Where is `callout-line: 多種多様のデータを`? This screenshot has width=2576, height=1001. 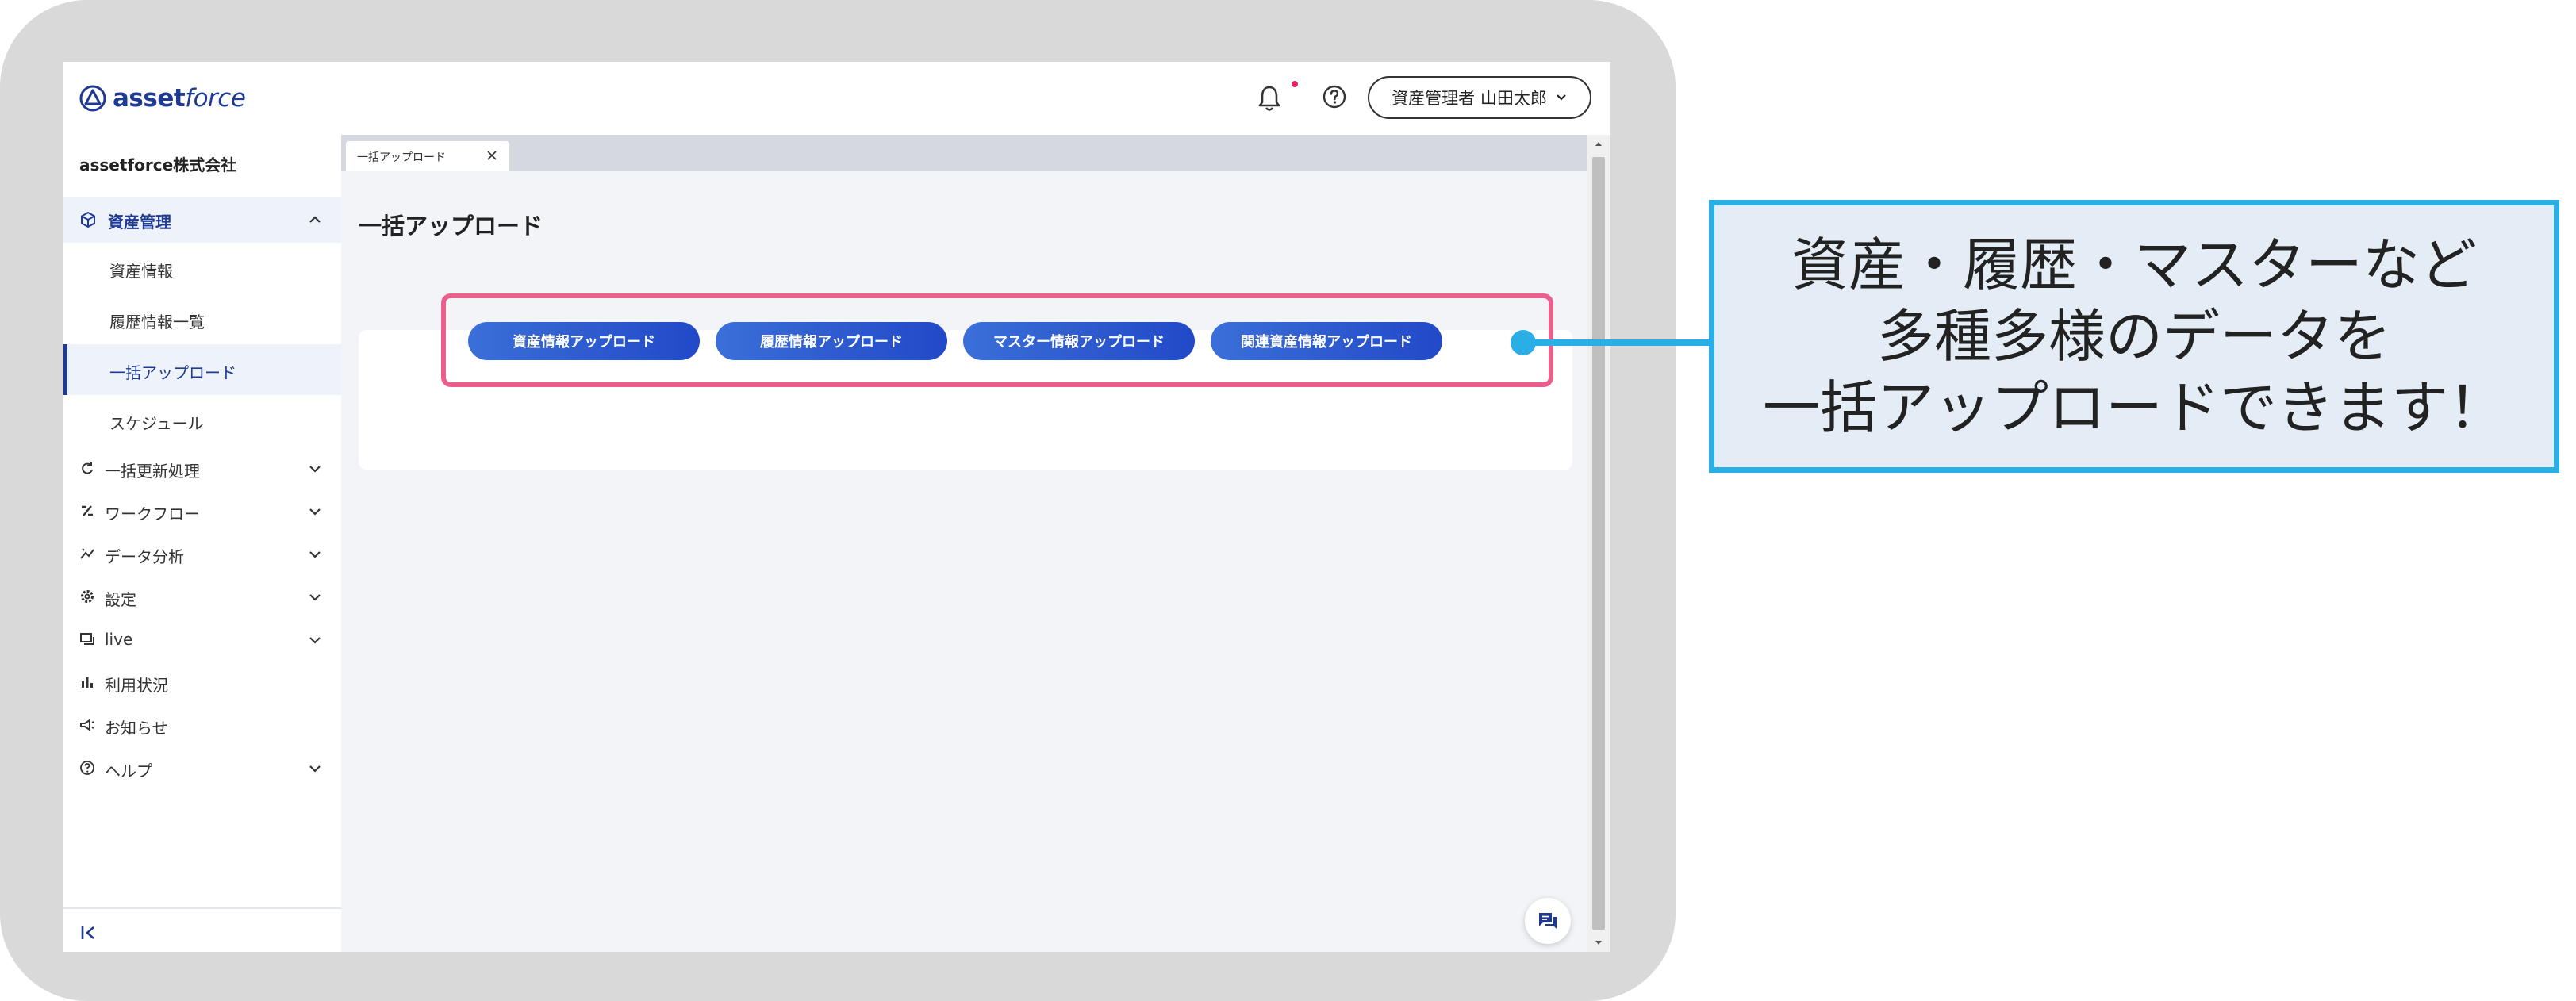 callout-line: 多種多様のデータを is located at coordinates (2133, 336).